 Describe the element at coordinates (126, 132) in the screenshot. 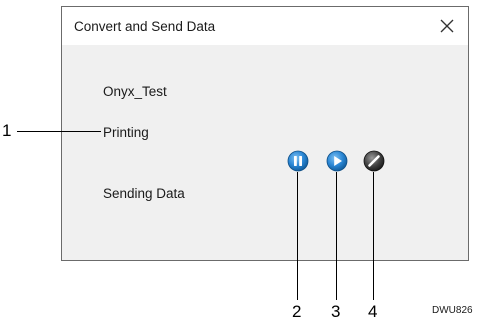

I see `status-text: Printing` at that location.